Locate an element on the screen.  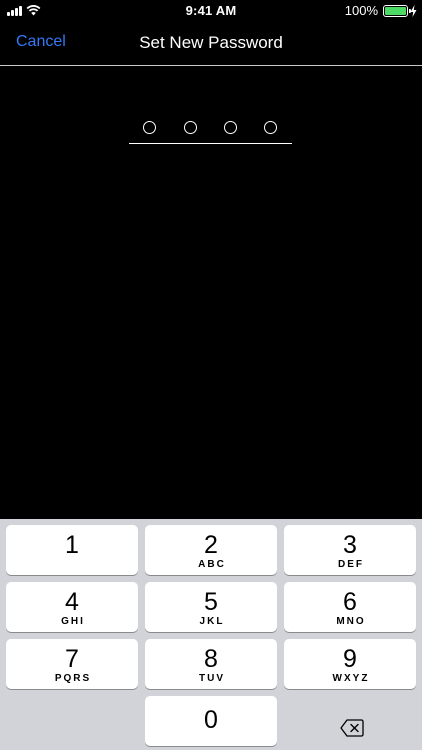
key-6: 6 MNO is located at coordinates (350, 607).